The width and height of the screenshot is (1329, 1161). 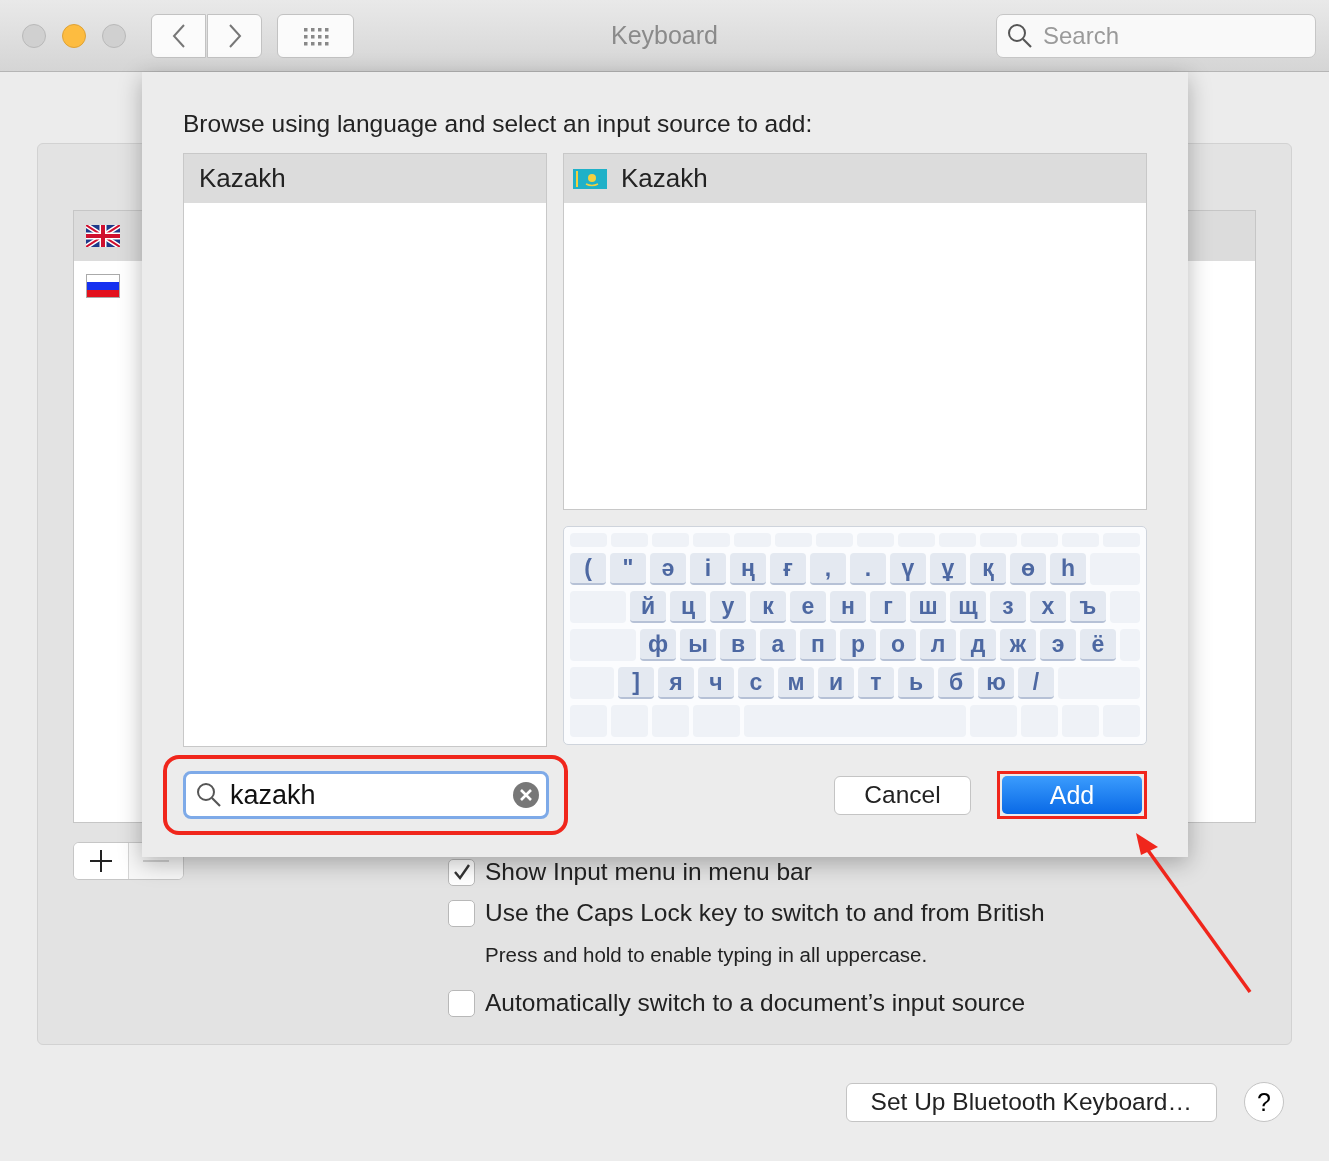 I want to click on keyboard-key: и, so click(x=836, y=683).